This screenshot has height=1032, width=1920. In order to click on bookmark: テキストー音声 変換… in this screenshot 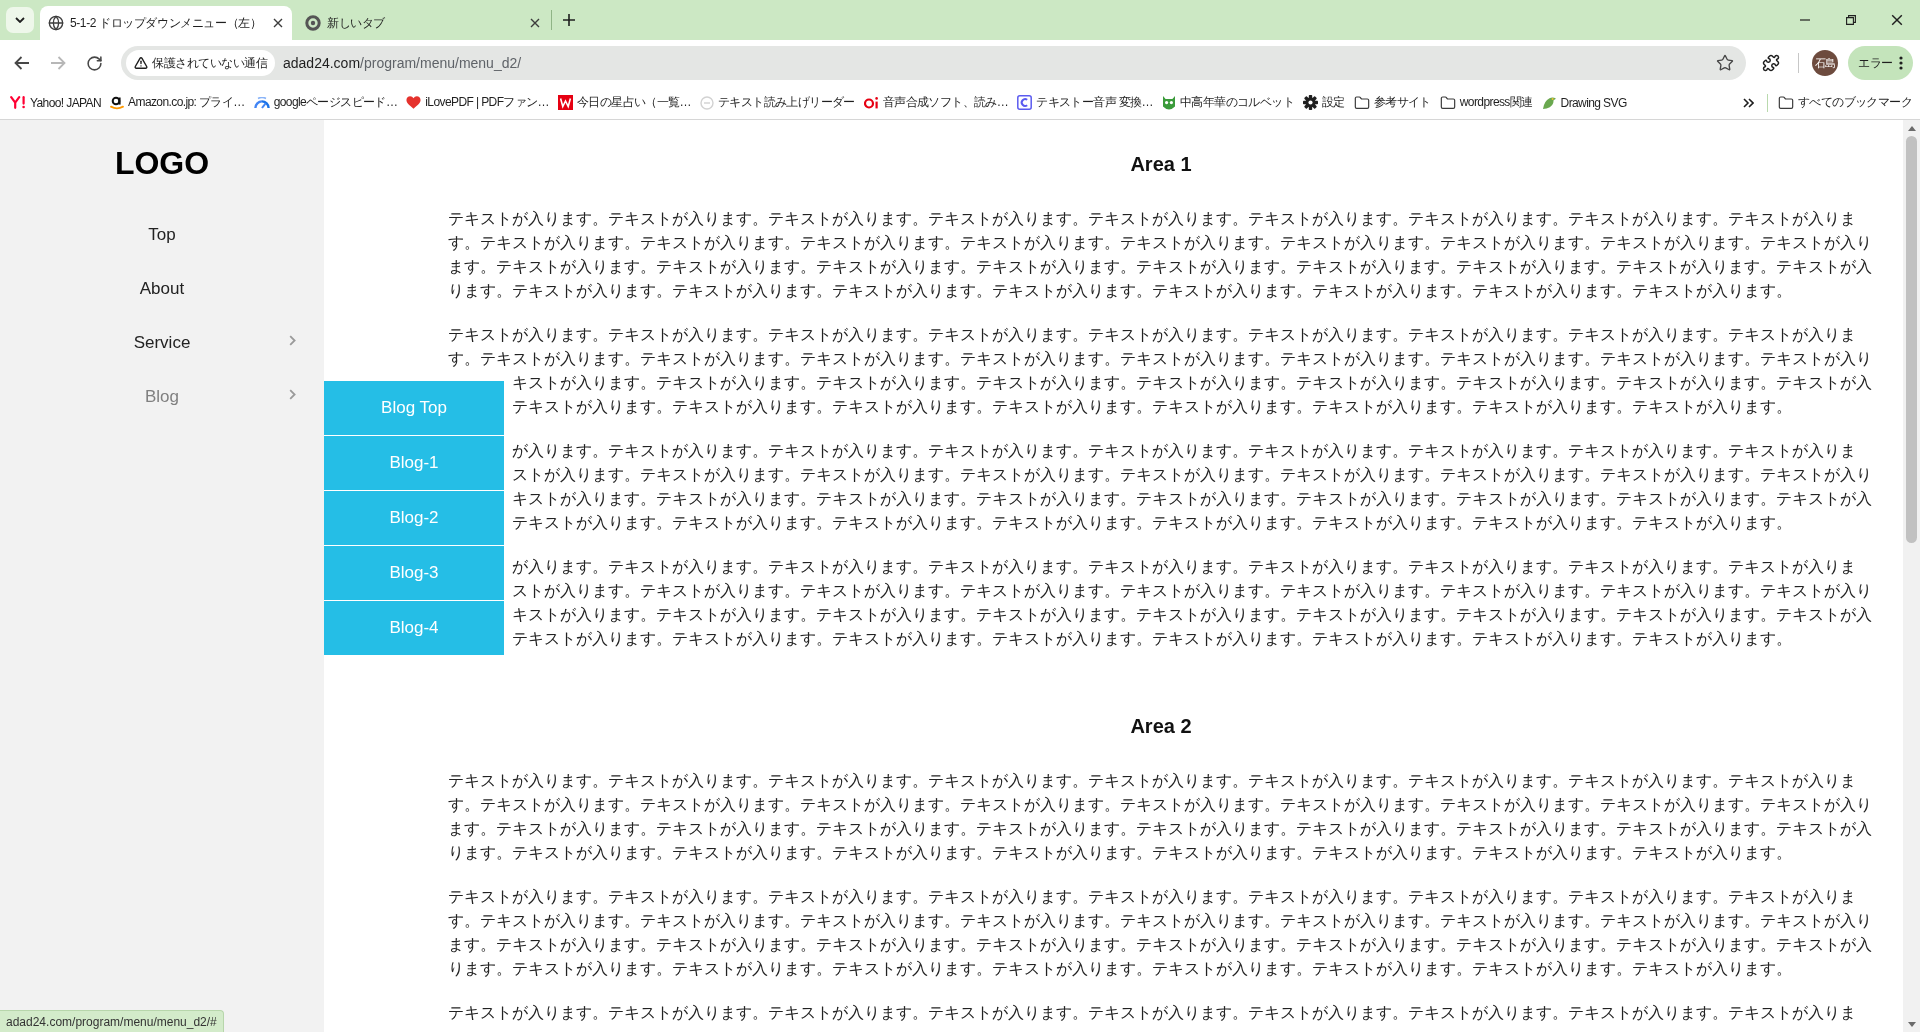, I will do `click(1085, 102)`.